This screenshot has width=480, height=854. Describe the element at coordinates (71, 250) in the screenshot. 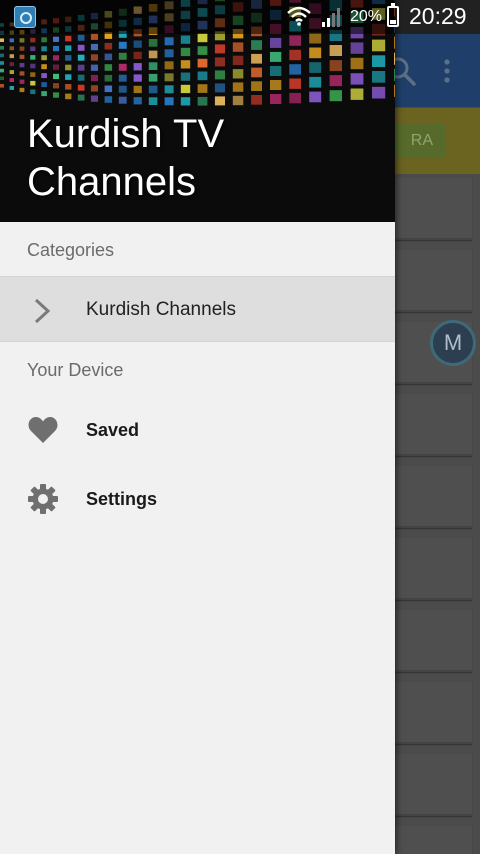

I see `section-header-categories: Categories` at that location.